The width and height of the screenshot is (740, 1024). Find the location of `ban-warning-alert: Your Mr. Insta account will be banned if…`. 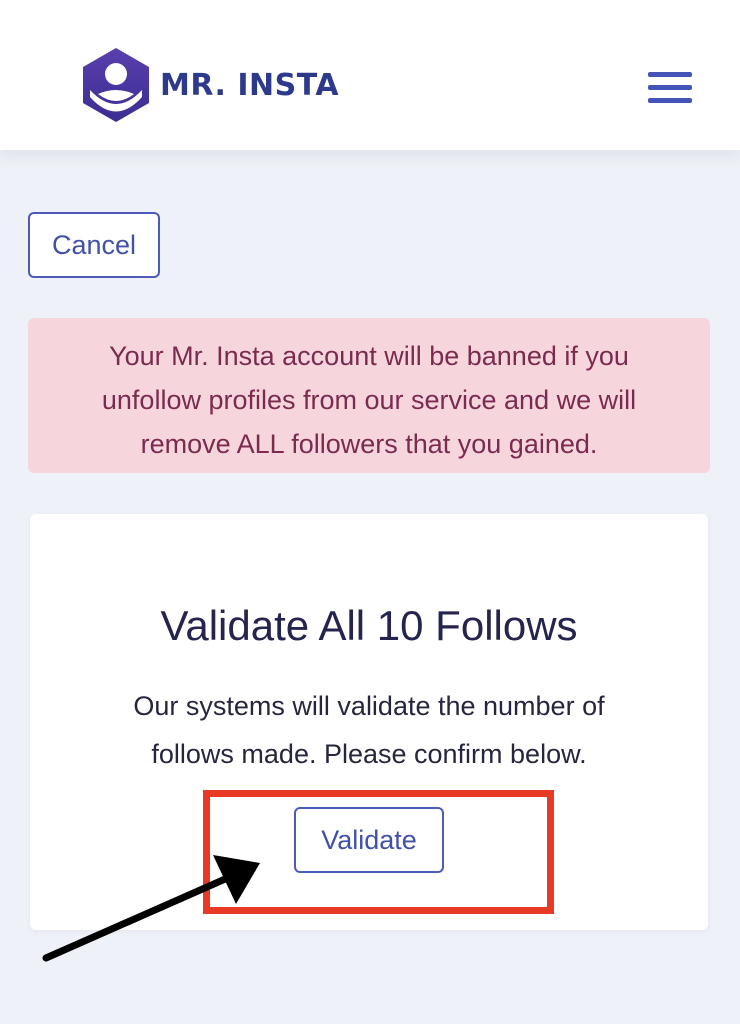

ban-warning-alert: Your Mr. Insta account will be banned if… is located at coordinates (369, 395).